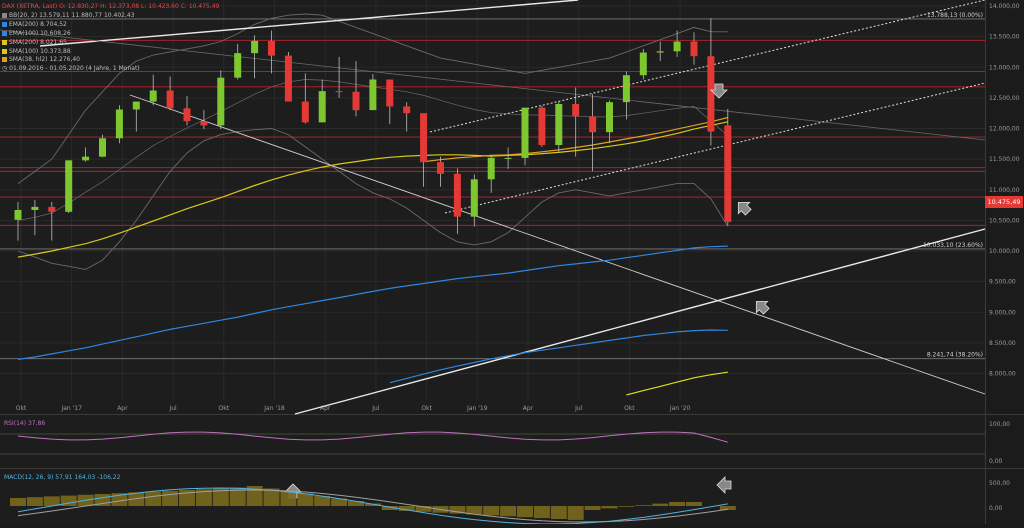  Describe the element at coordinates (999, 483) in the screenshot. I see `macd-tick-label: 500,00` at that location.